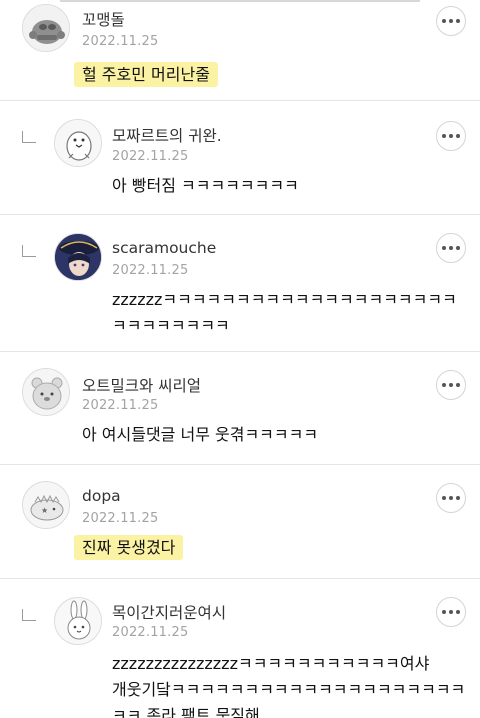 The height and width of the screenshot is (718, 480). I want to click on comment-nickname: scaramouche, so click(164, 248).